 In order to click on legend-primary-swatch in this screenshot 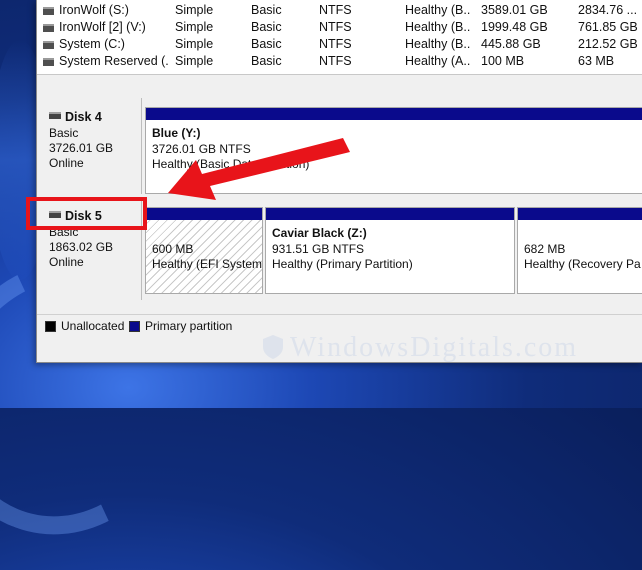, I will do `click(134, 326)`.